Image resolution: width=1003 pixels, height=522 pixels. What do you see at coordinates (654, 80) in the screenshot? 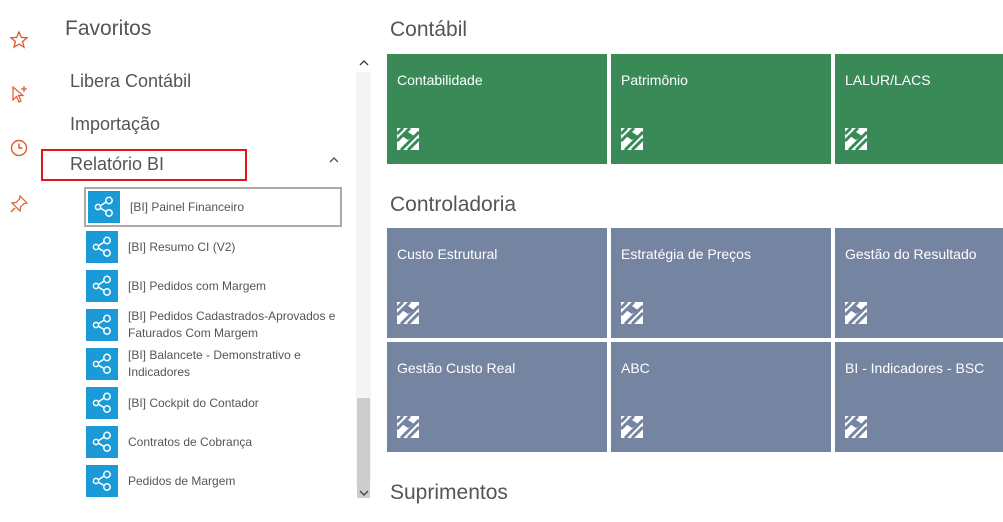
I see `tile-label: Patrimônio` at bounding box center [654, 80].